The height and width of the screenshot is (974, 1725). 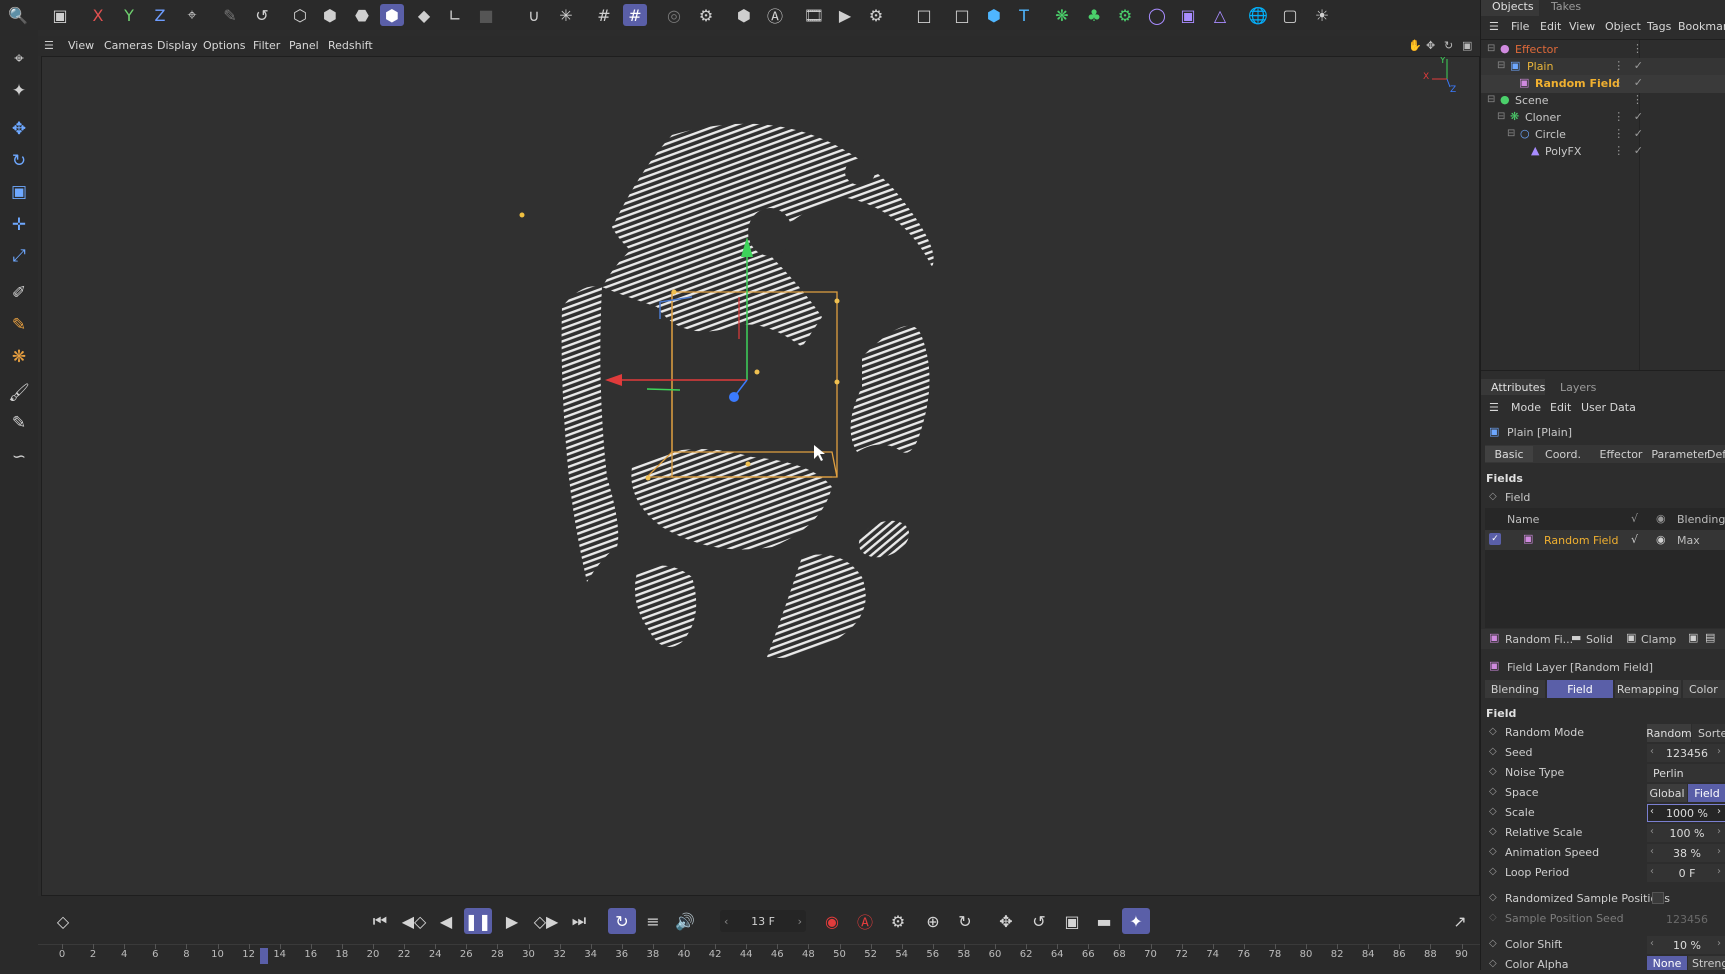 I want to click on object-row-cloner: ⊟ ❋ Cloner ⋮ ✓, so click(x=1603, y=118).